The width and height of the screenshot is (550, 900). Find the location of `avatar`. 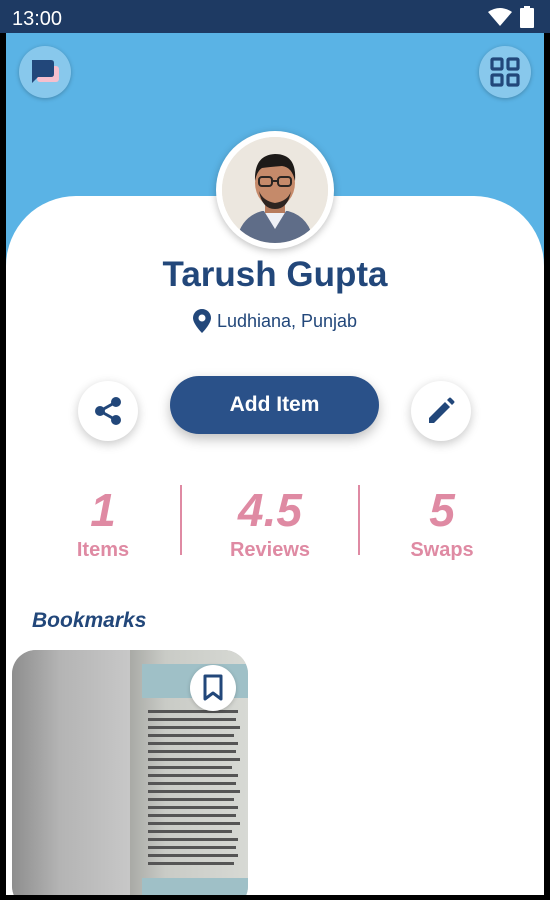

avatar is located at coordinates (275, 190).